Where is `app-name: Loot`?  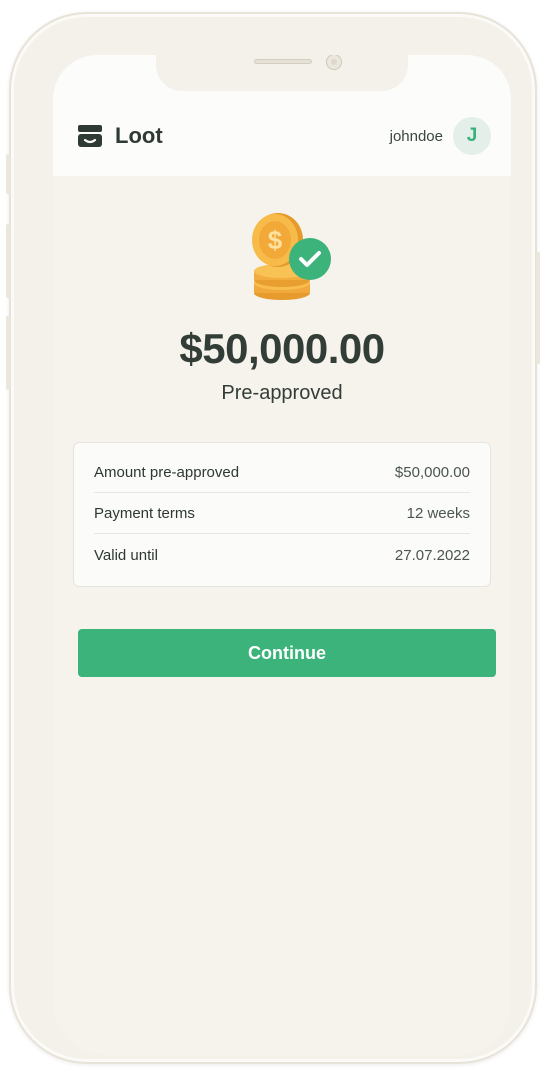
app-name: Loot is located at coordinates (139, 135).